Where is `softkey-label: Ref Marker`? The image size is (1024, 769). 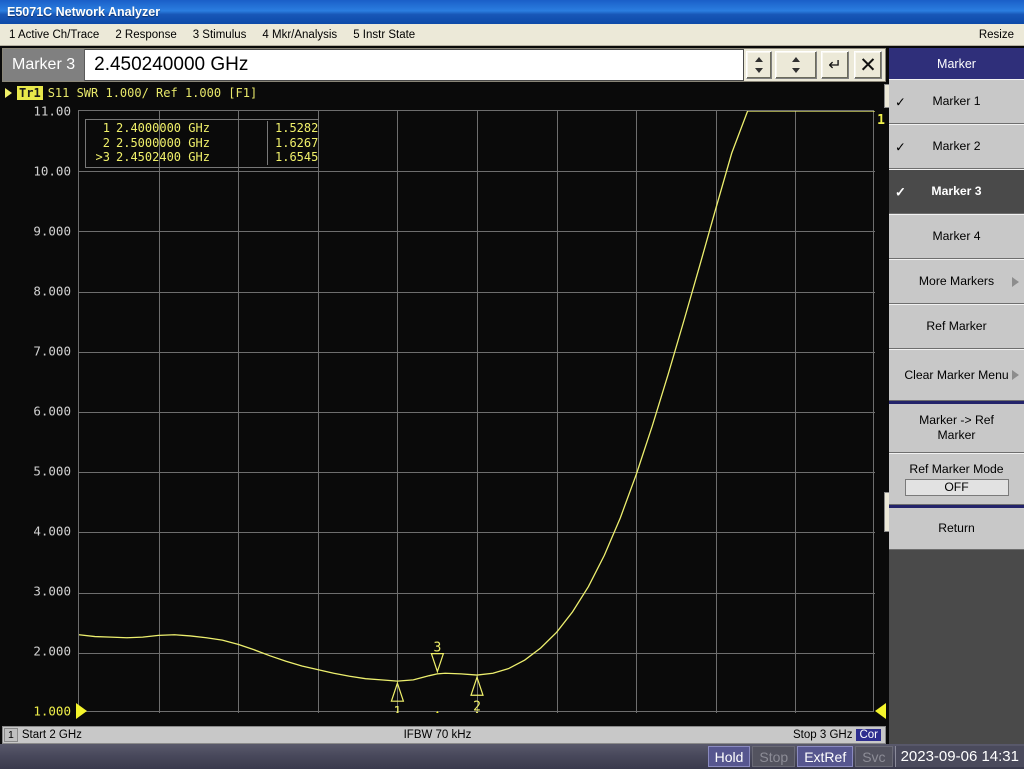
softkey-label: Ref Marker is located at coordinates (956, 326).